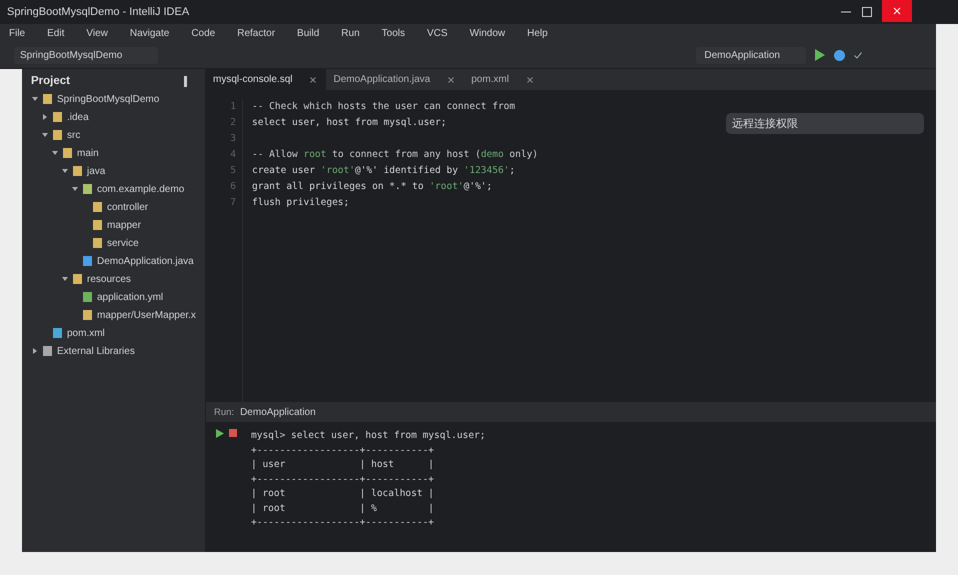 This screenshot has width=958, height=575. What do you see at coordinates (839, 55) in the screenshot?
I see `debug-icon` at bounding box center [839, 55].